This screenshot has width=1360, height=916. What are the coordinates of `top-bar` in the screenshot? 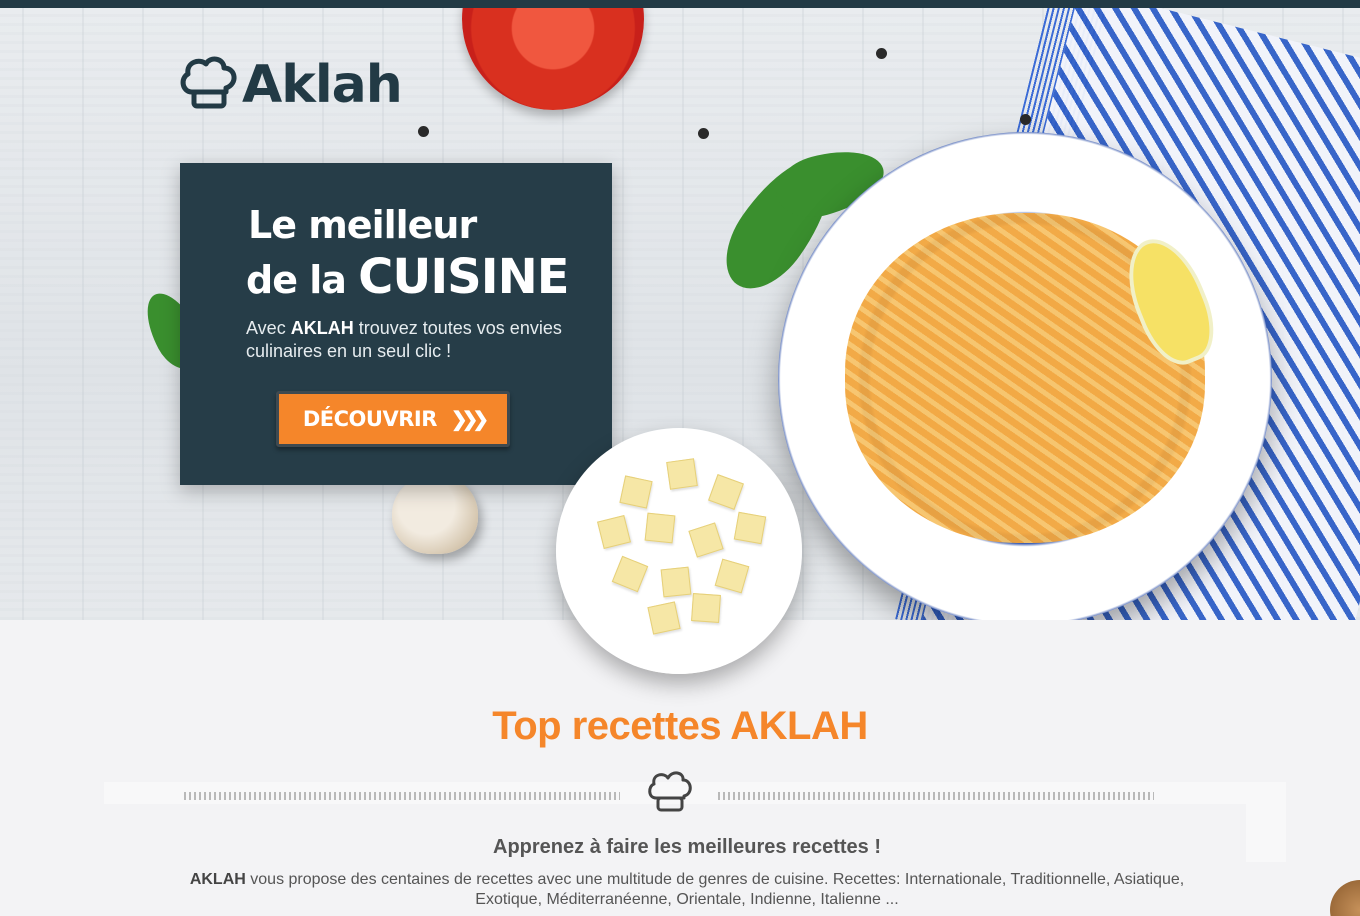 It's located at (680, 4).